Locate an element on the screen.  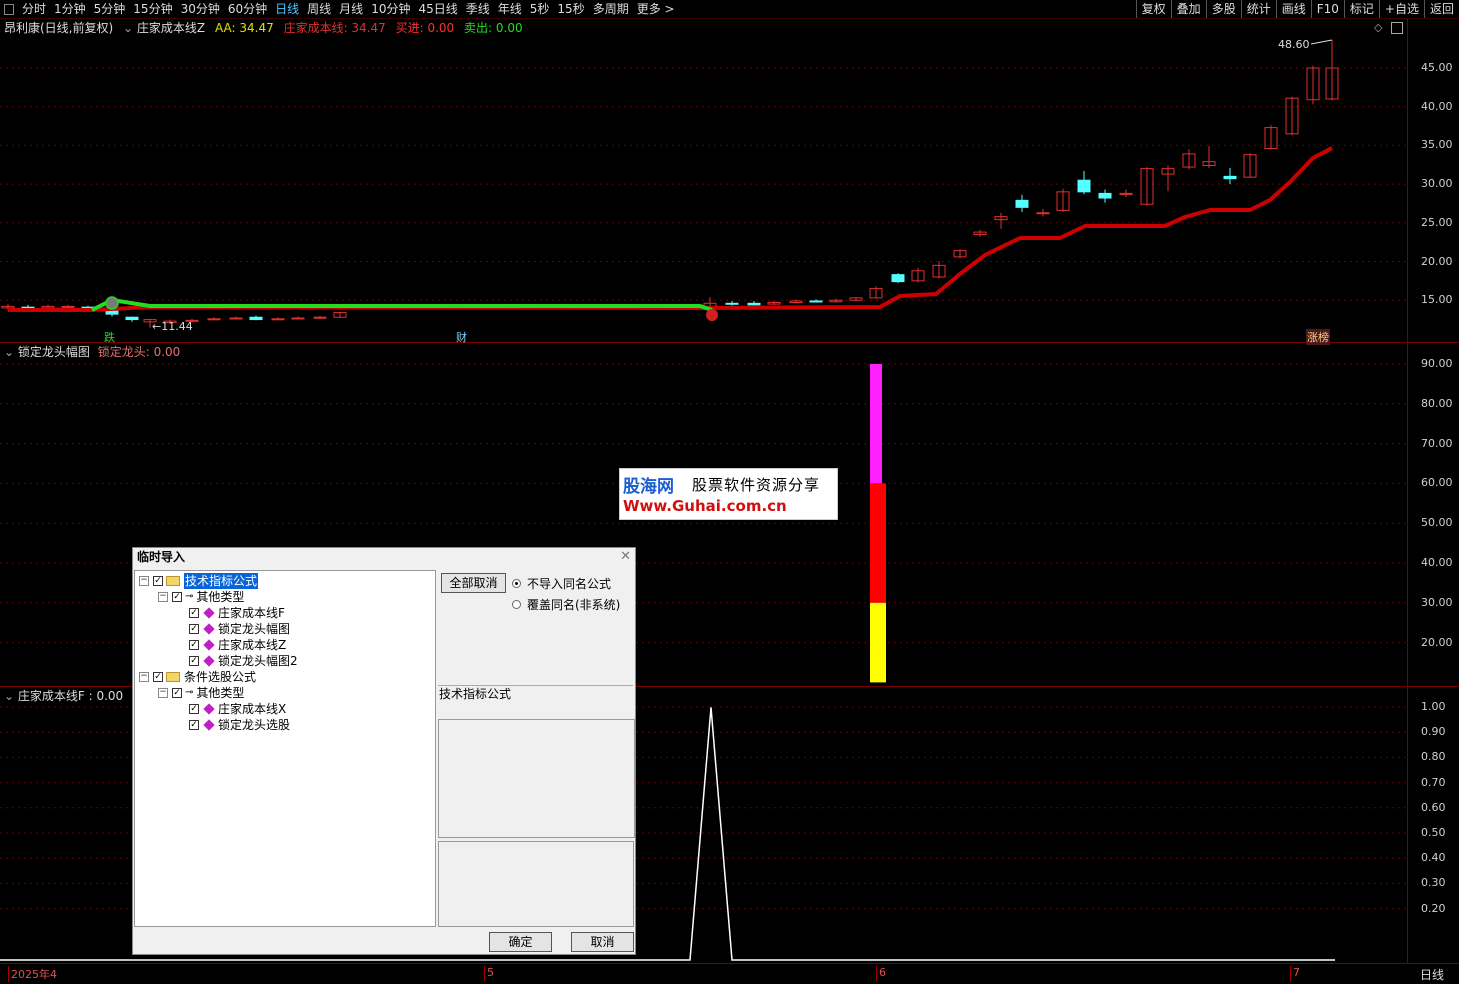
low-price-label: ←11.44 is located at coordinates (172, 326).